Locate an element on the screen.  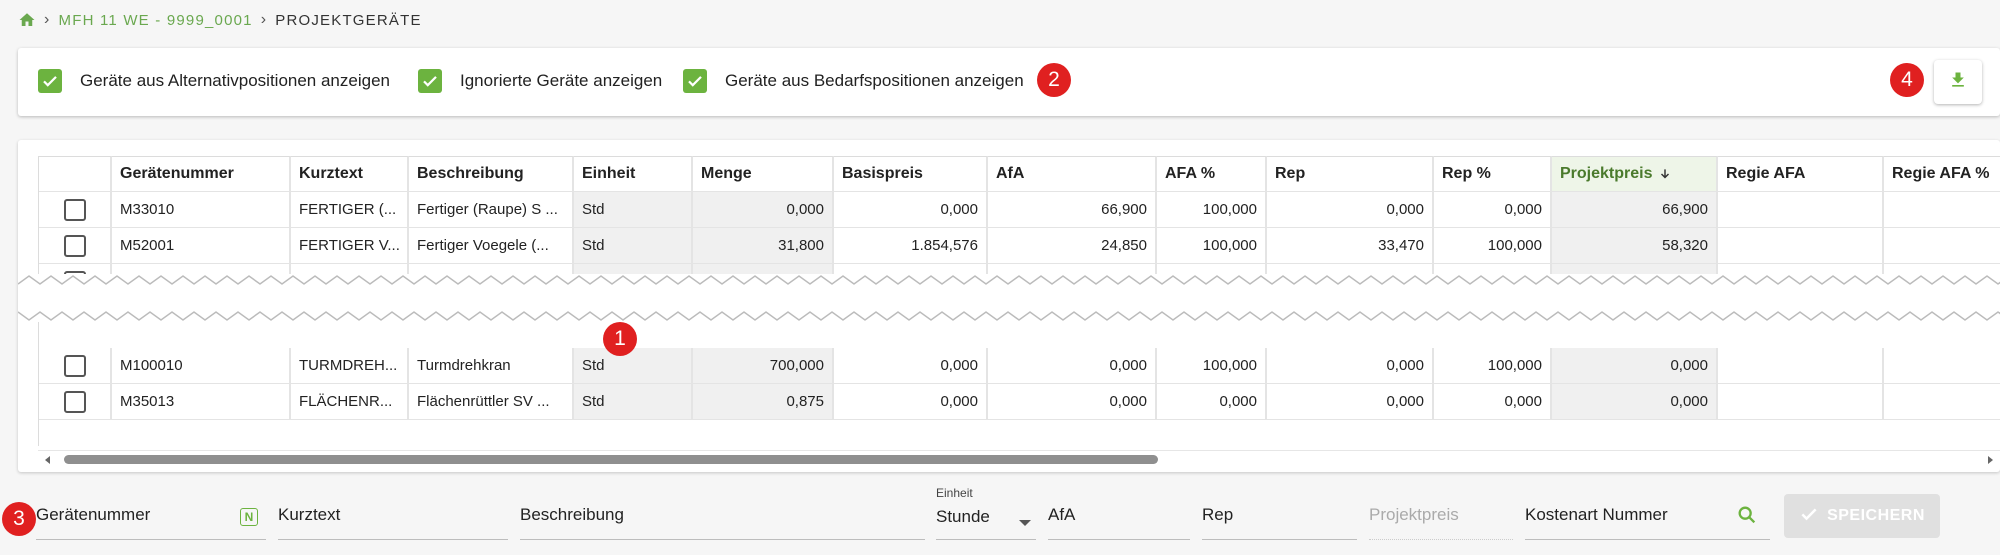
cell-basispreis: 1.854,576 is located at coordinates (911, 246).